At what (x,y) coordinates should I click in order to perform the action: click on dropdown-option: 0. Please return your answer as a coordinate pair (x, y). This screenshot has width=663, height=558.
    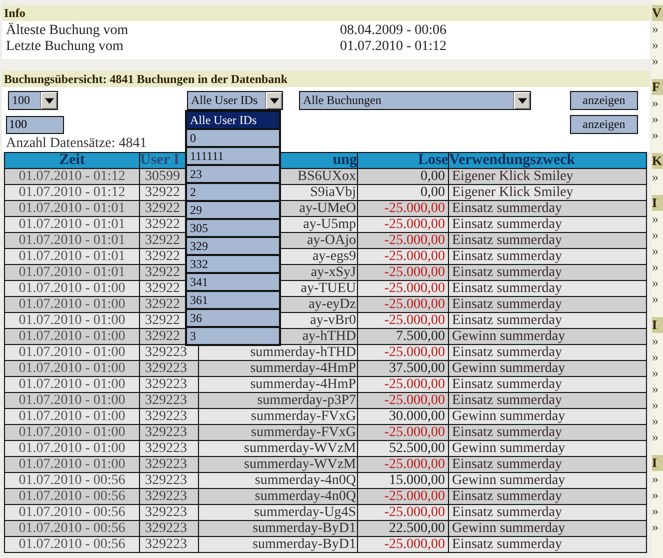
    Looking at the image, I should click on (233, 139).